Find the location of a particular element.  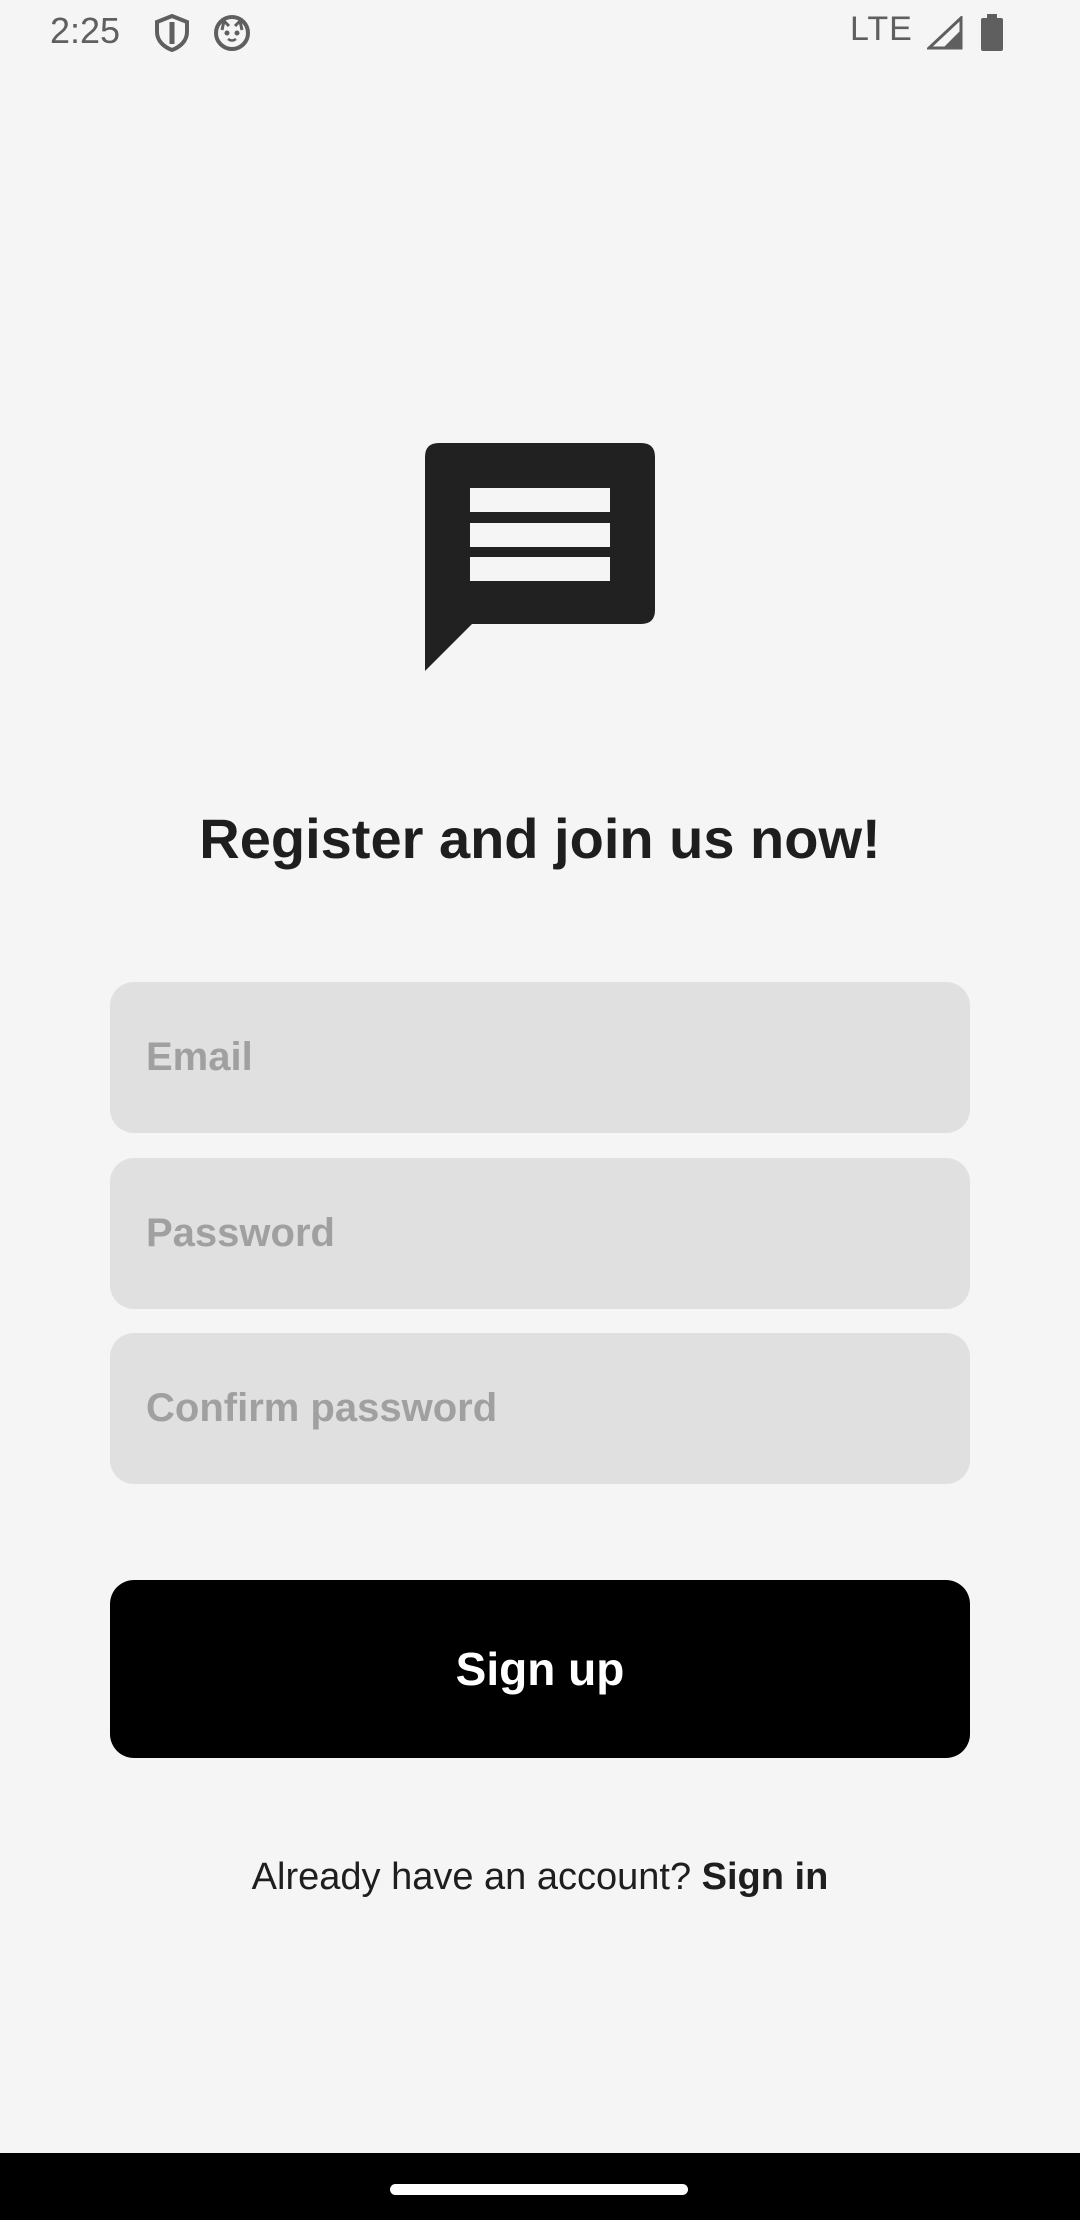

sign-in-prompt-text: Already have an account? is located at coordinates (471, 1877).